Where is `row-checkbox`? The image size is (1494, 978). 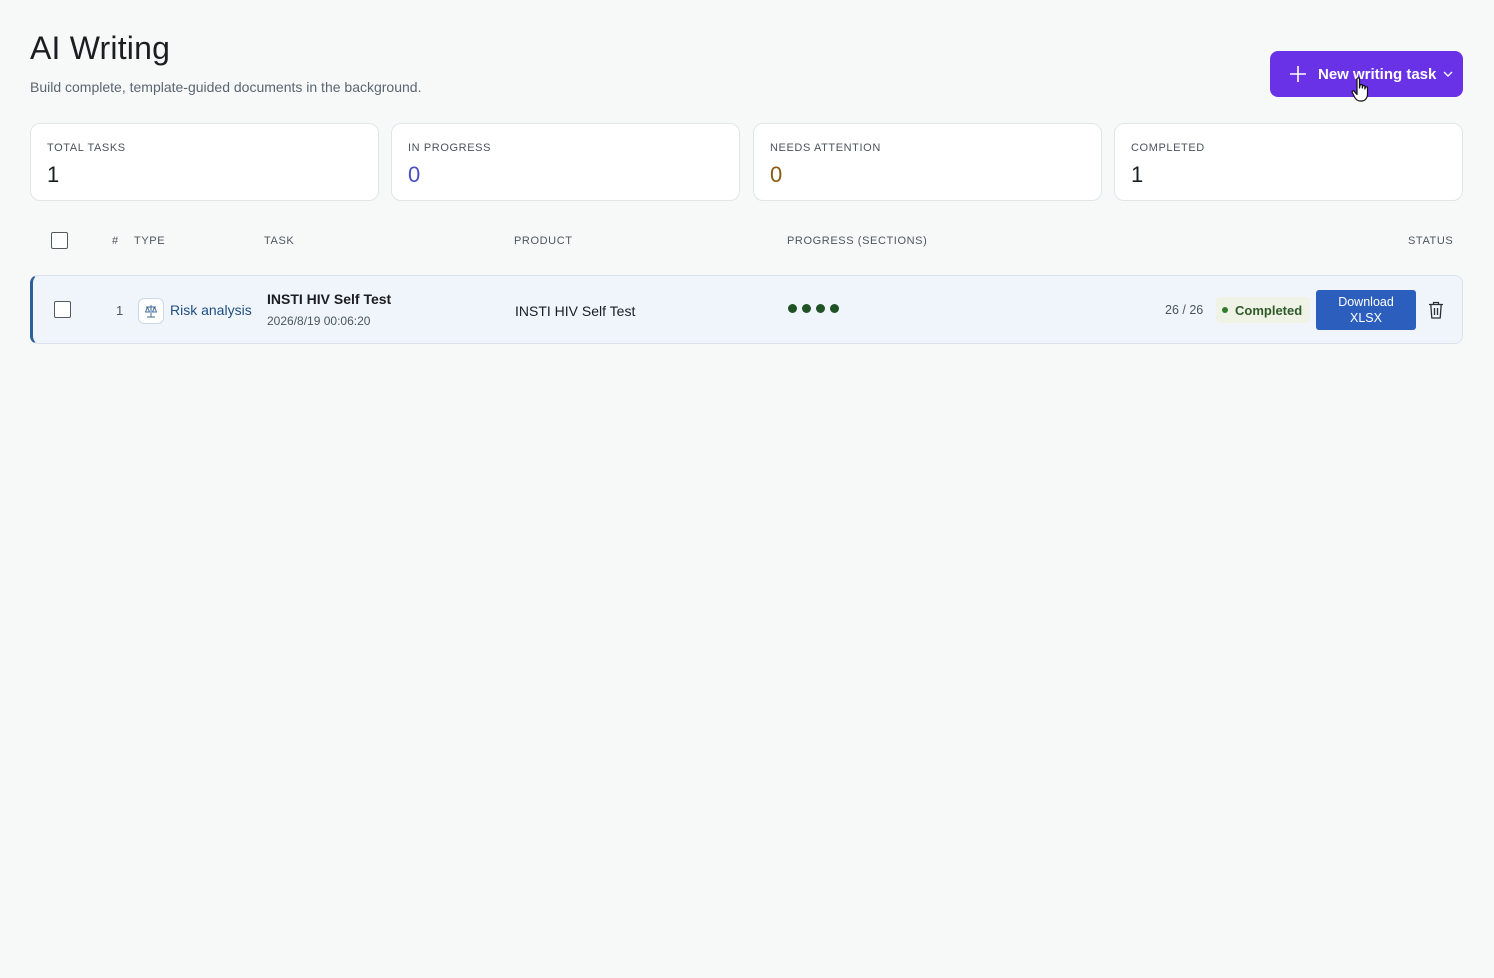
row-checkbox is located at coordinates (62, 309).